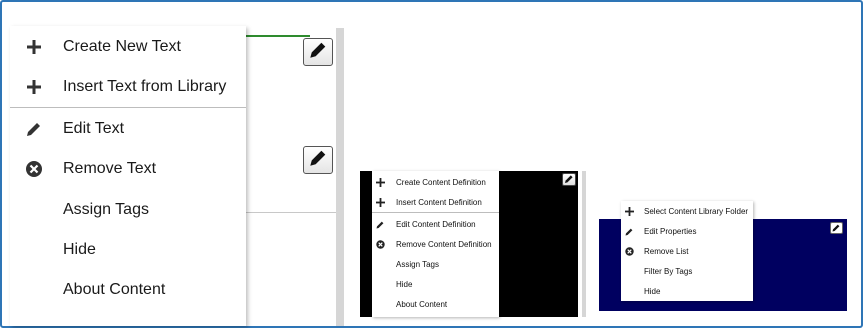 This screenshot has width=863, height=328. I want to click on menu-item-remove-content-definition: Remove Content Definition, so click(435, 244).